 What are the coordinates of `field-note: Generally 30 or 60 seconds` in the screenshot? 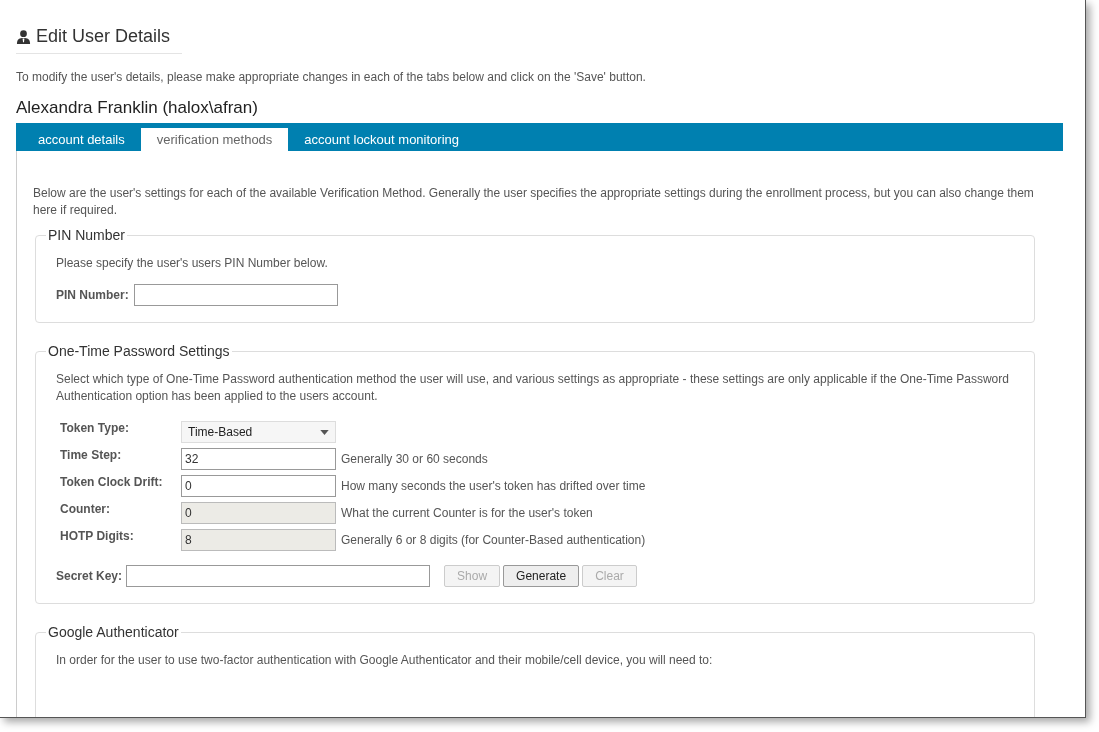 It's located at (414, 458).